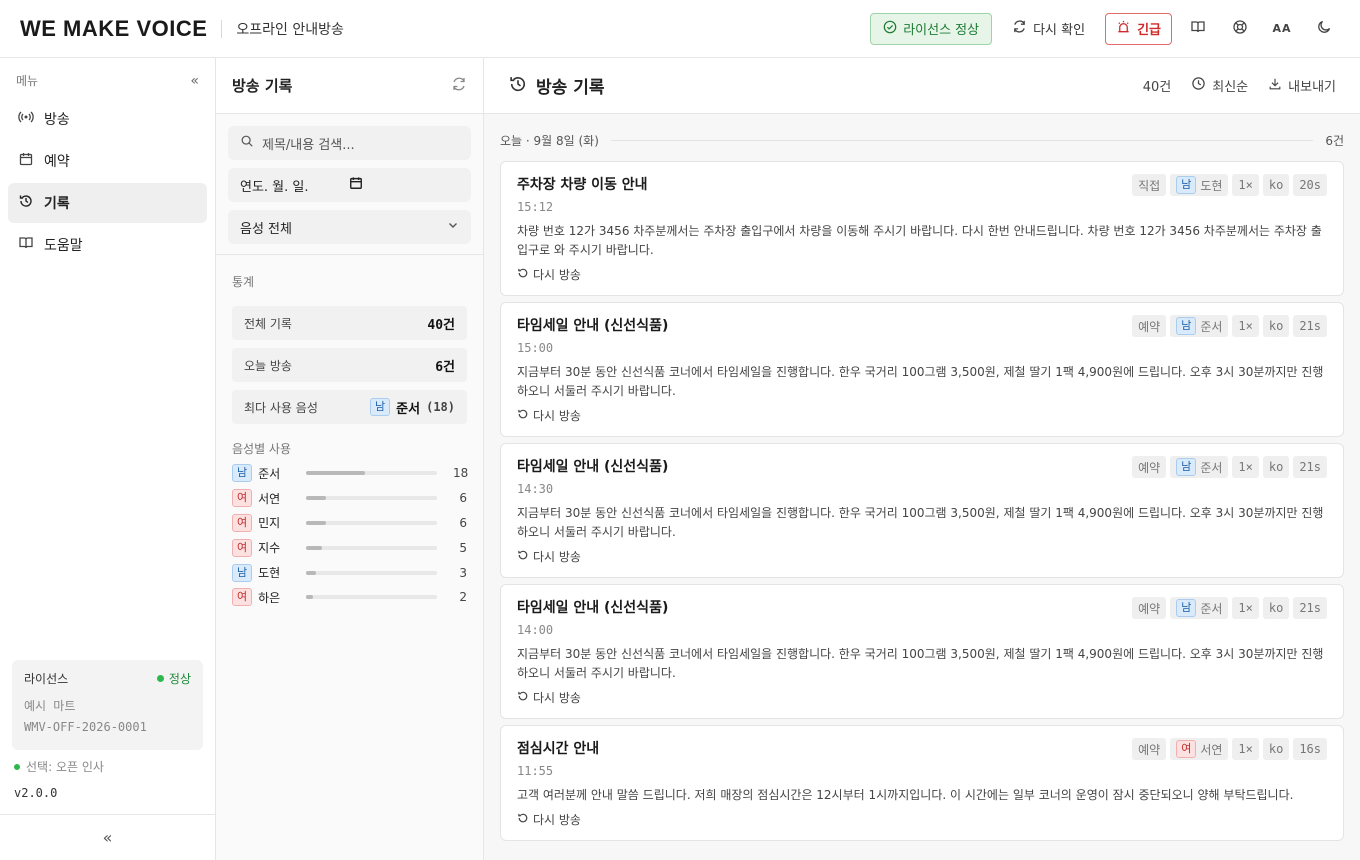  I want to click on moon-icon, so click(1324, 29).